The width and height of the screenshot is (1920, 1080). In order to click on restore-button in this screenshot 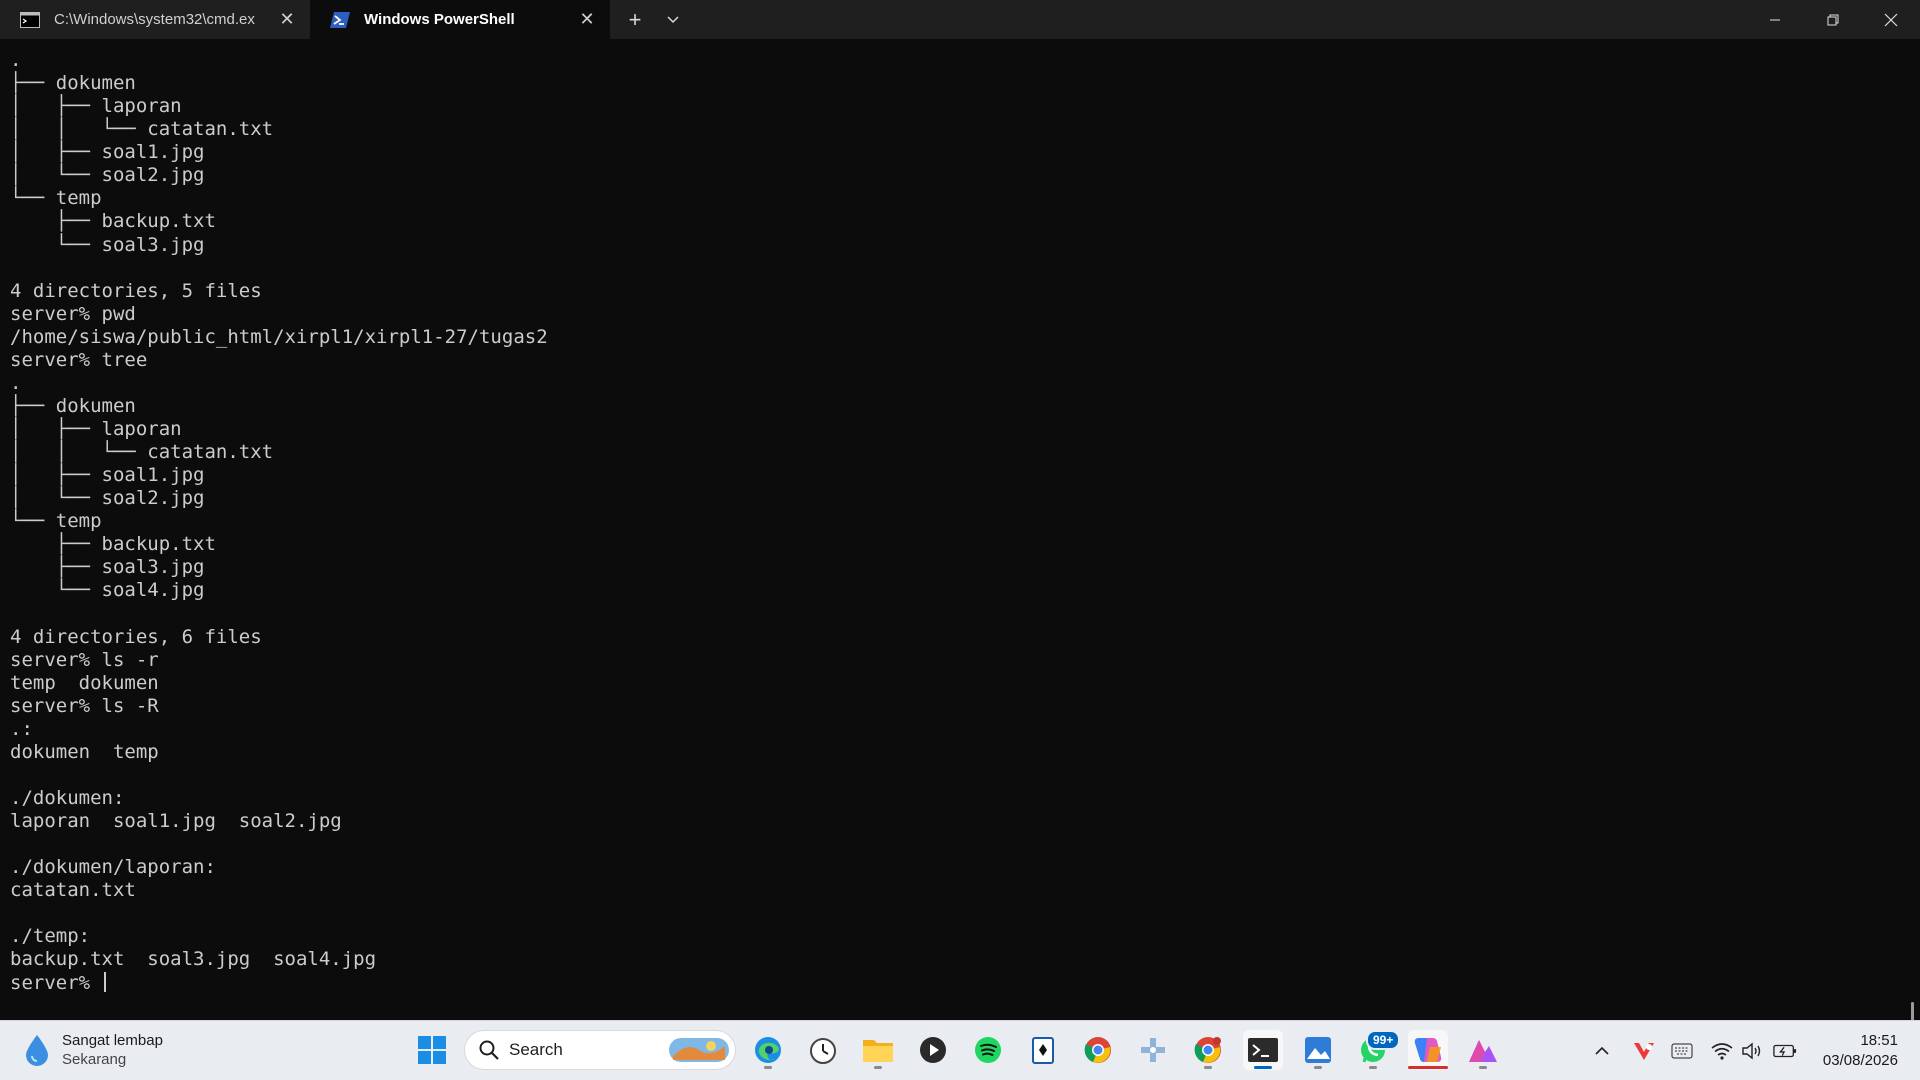, I will do `click(1833, 19)`.